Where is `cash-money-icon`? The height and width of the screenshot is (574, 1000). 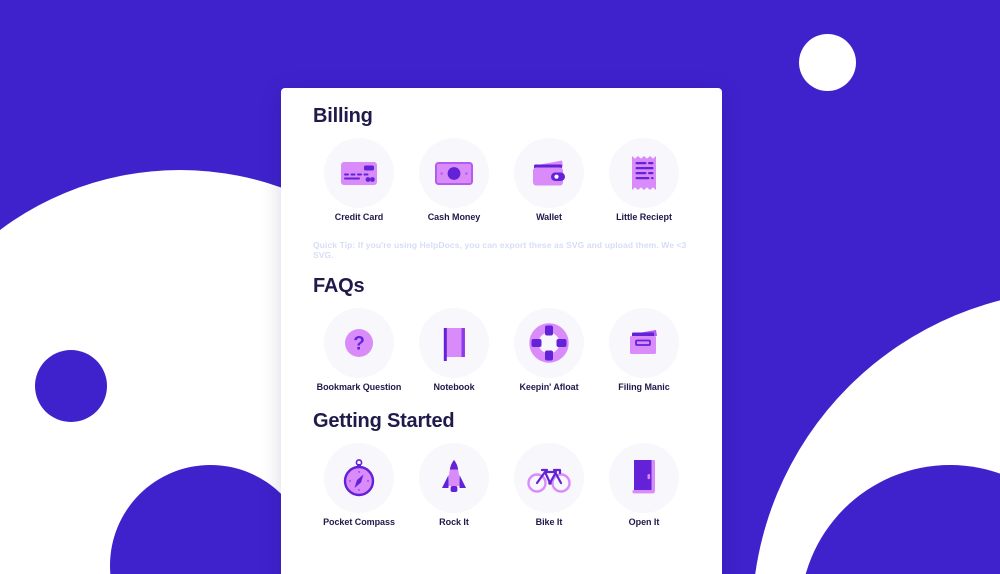 cash-money-icon is located at coordinates (454, 173).